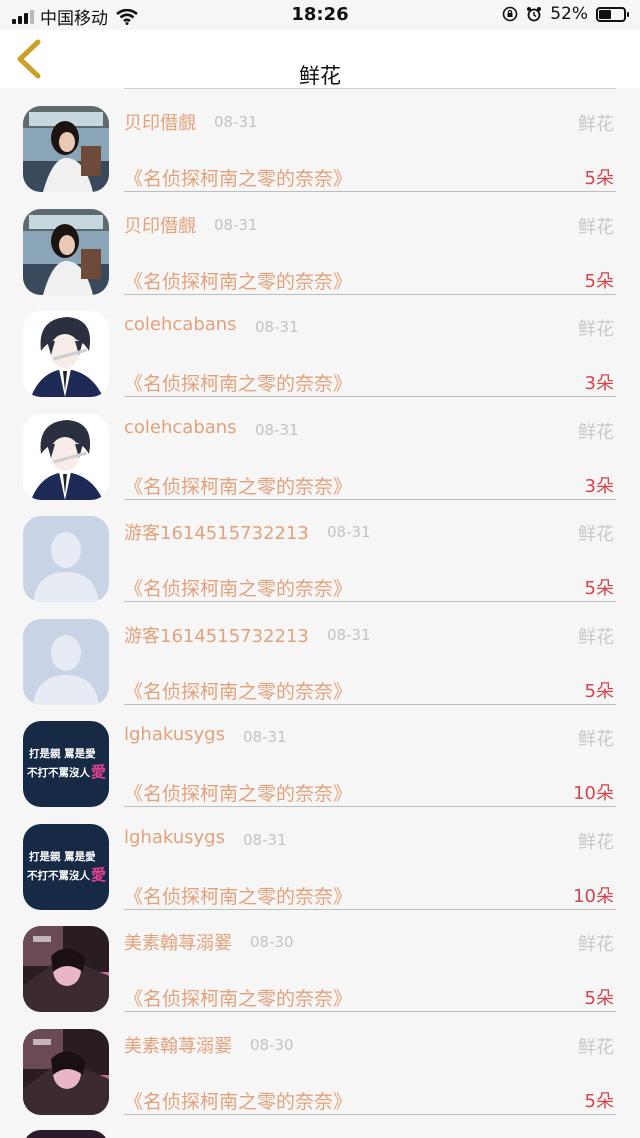 Image resolution: width=640 pixels, height=1138 pixels. What do you see at coordinates (569, 14) in the screenshot?
I see `battery-percent: 52%` at bounding box center [569, 14].